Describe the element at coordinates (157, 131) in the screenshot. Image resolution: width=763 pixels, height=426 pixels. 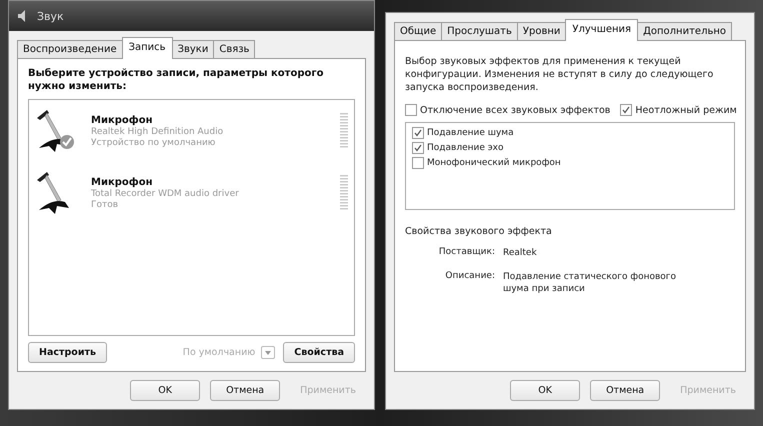
I see `device-driver: Realtek High Definition Audio` at that location.